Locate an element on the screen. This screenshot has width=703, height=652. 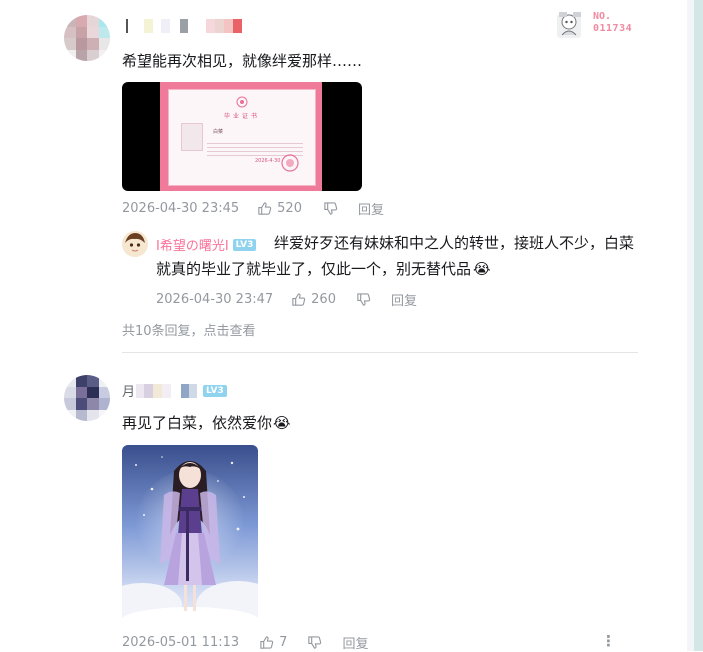
character-avatar-icon is located at coordinates (135, 244).